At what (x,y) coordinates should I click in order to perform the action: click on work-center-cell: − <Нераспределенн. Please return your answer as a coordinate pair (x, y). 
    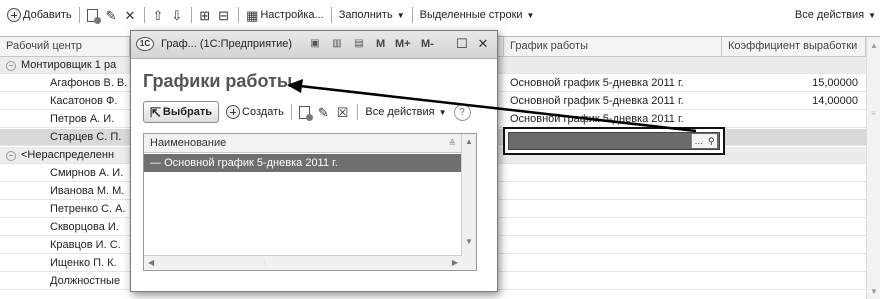
    Looking at the image, I should click on (65, 155).